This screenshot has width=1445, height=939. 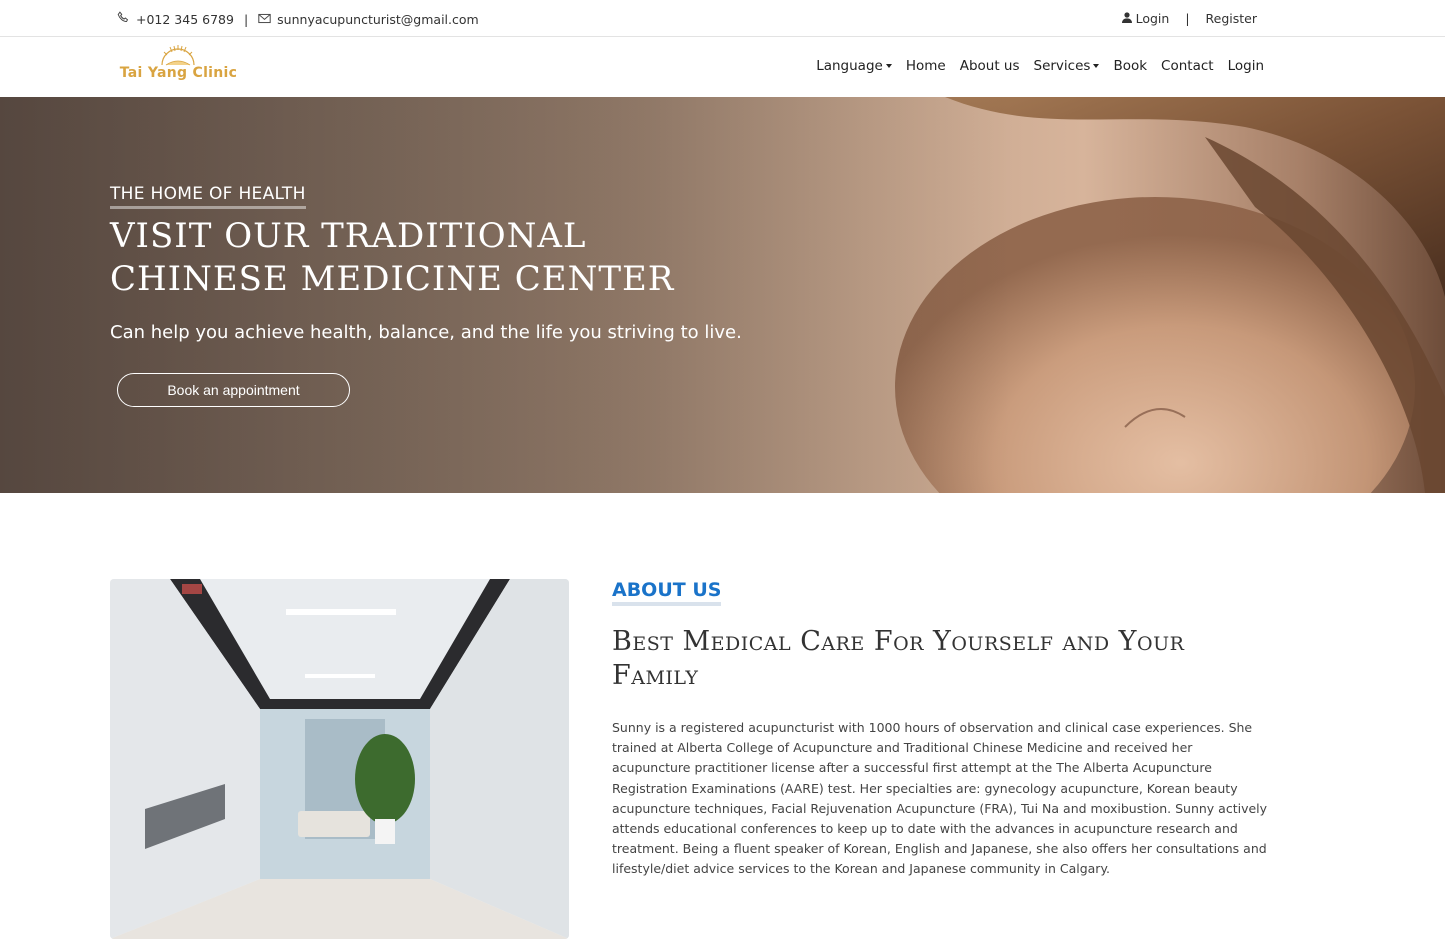 What do you see at coordinates (990, 66) in the screenshot?
I see `nav-about: About us` at bounding box center [990, 66].